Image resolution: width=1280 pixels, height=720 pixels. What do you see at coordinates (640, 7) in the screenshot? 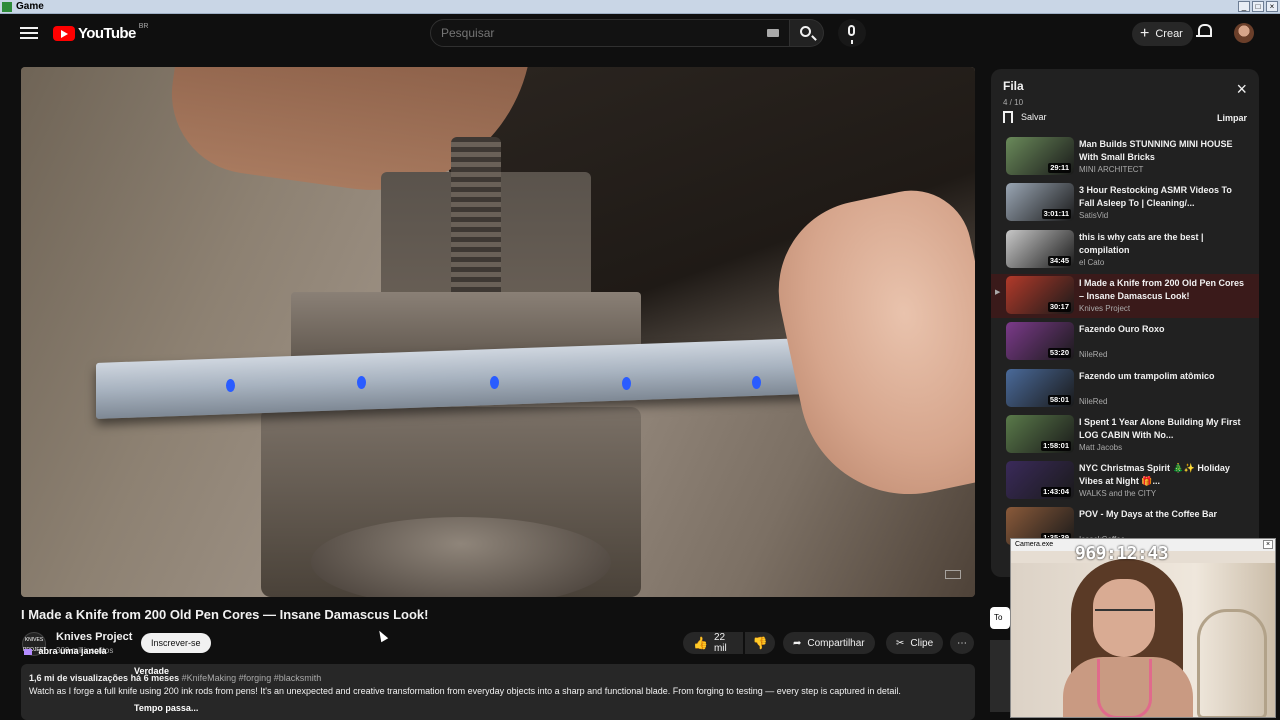
I see `os-title-bar: Game _ □ ×` at bounding box center [640, 7].